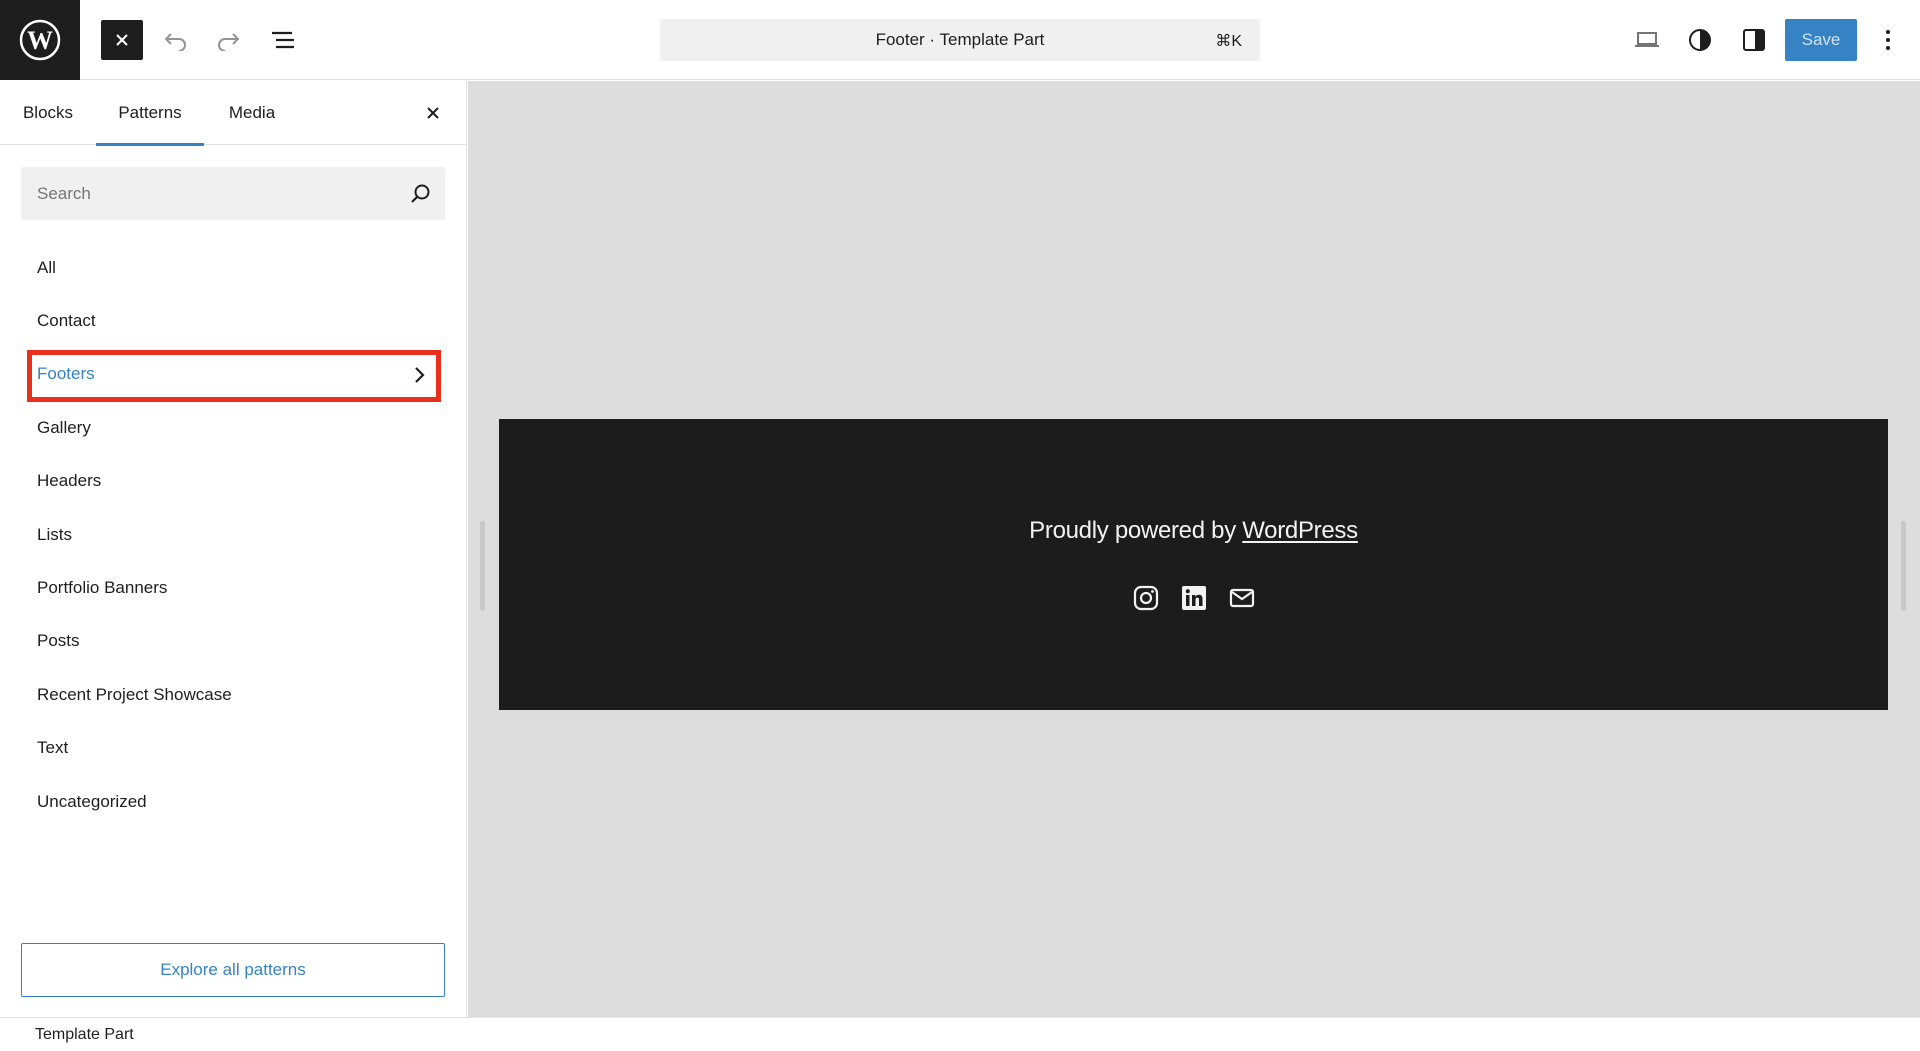 The image size is (1920, 1051). What do you see at coordinates (122, 40) in the screenshot?
I see `close-icon` at bounding box center [122, 40].